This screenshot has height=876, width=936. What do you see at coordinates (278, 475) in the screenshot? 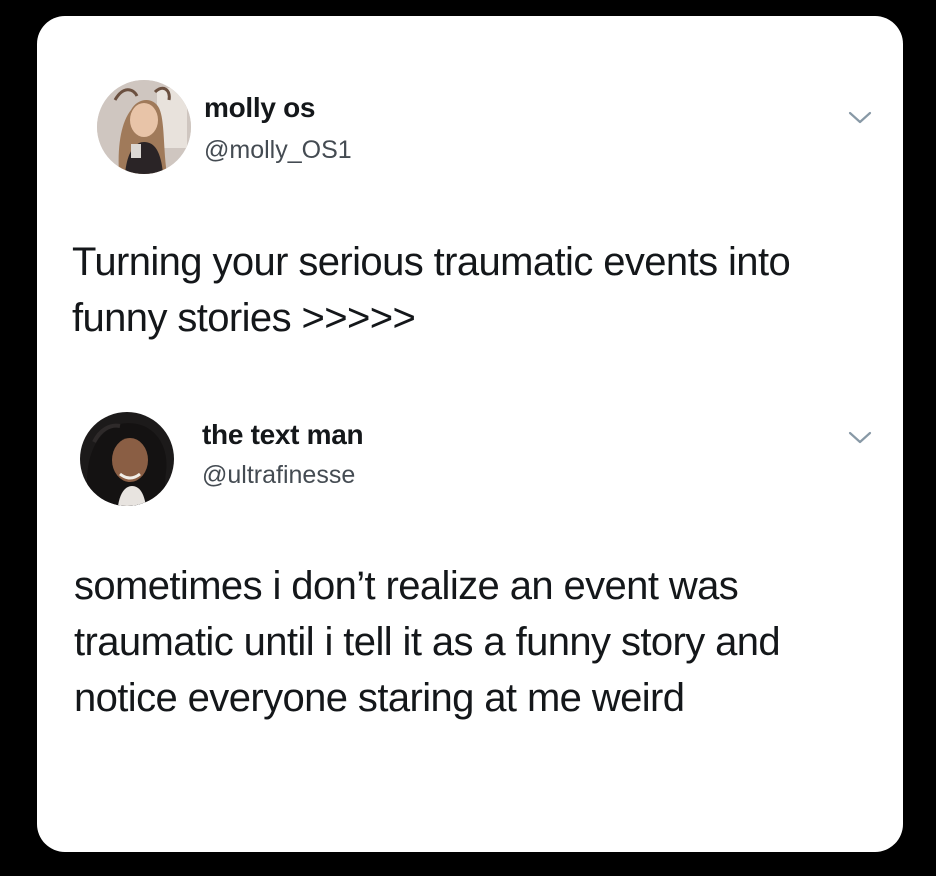
I see `user-handle: @ultrafinesse` at bounding box center [278, 475].